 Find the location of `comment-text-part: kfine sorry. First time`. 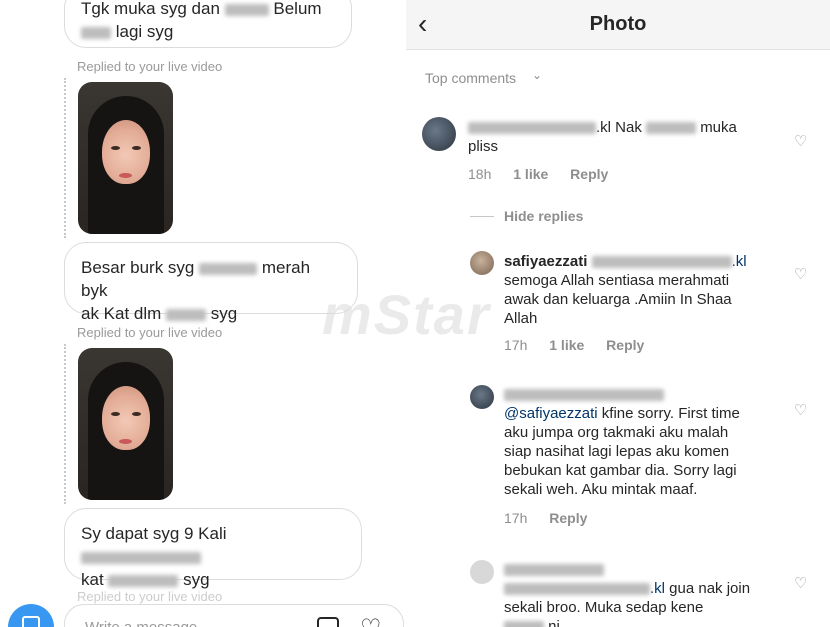

comment-text-part: kfine sorry. First time is located at coordinates (670, 413).